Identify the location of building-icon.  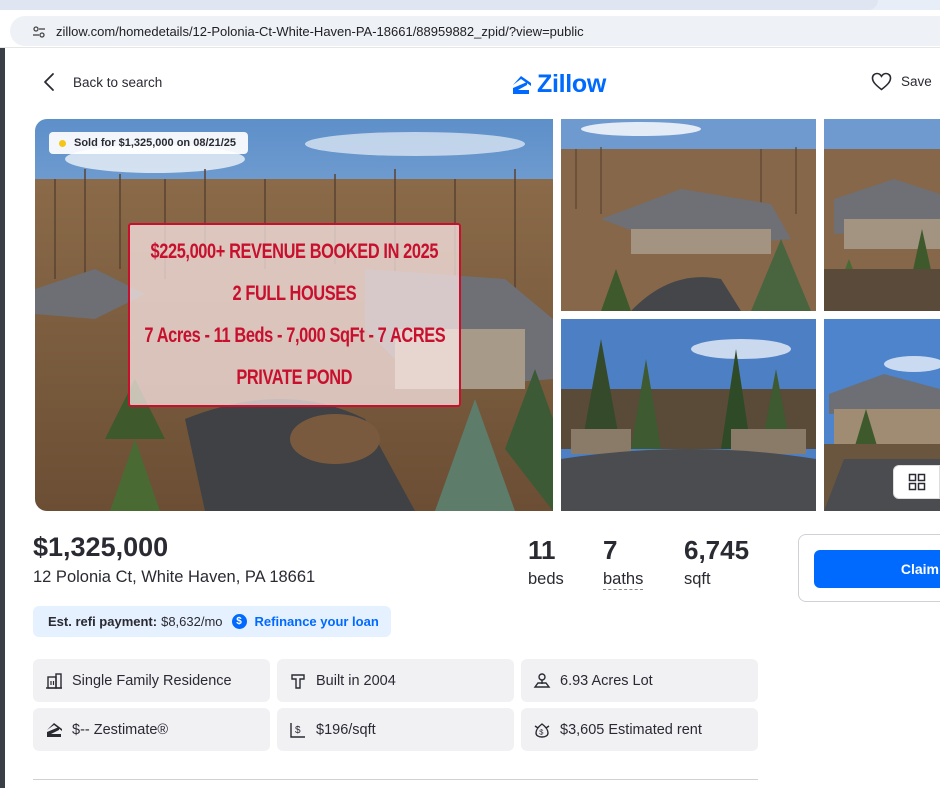
(54, 681).